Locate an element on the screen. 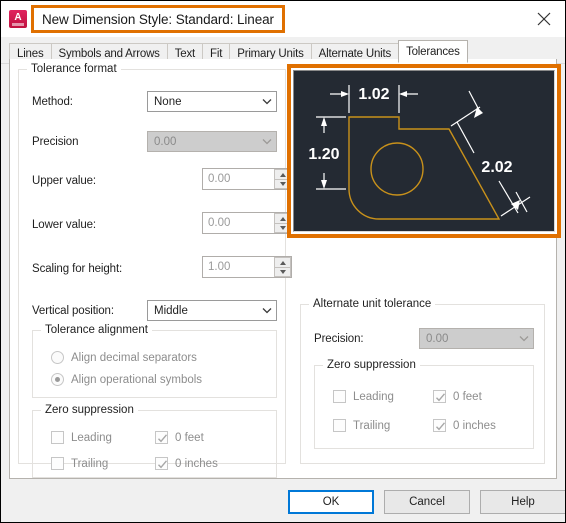 The image size is (566, 523). scaling-for-height-input: 1.00 is located at coordinates (238, 267).